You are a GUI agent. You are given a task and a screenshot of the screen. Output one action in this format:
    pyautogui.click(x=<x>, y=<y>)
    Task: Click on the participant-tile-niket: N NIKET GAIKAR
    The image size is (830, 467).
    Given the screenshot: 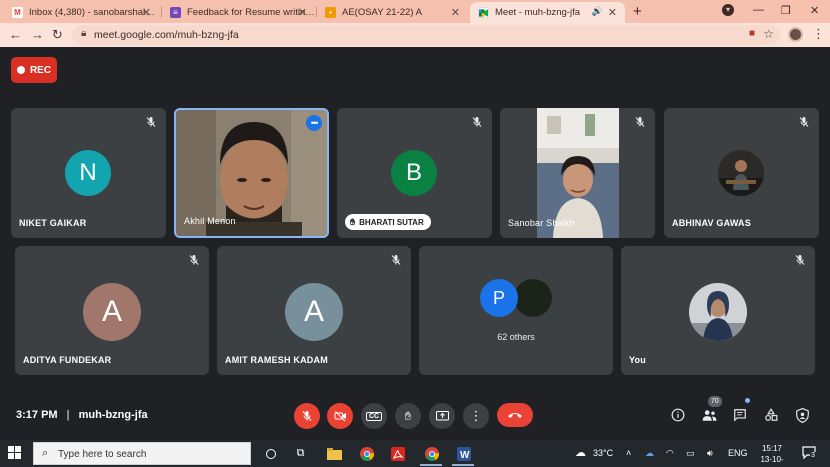 What is the action you would take?
    pyautogui.click(x=88, y=173)
    